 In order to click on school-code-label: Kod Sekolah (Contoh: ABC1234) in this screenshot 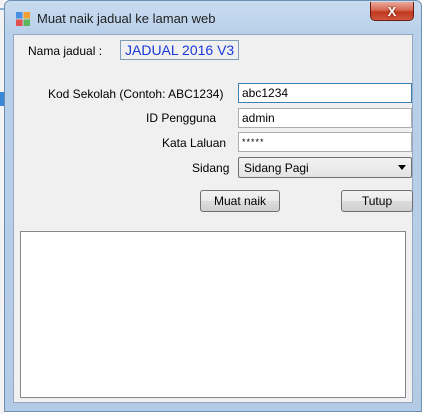, I will do `click(136, 94)`.